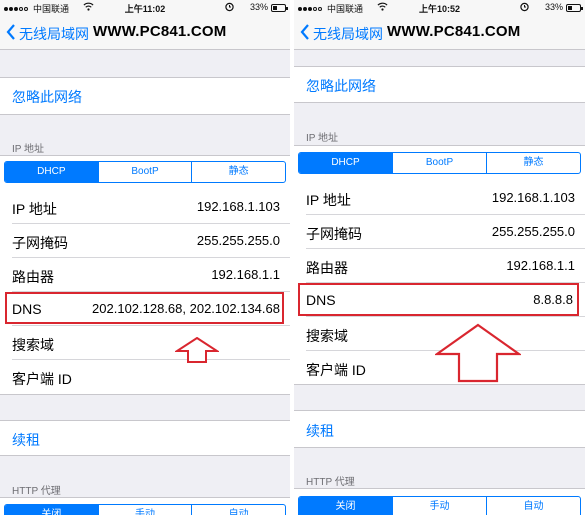  I want to click on status-time: 上午11:02, so click(145, 9).